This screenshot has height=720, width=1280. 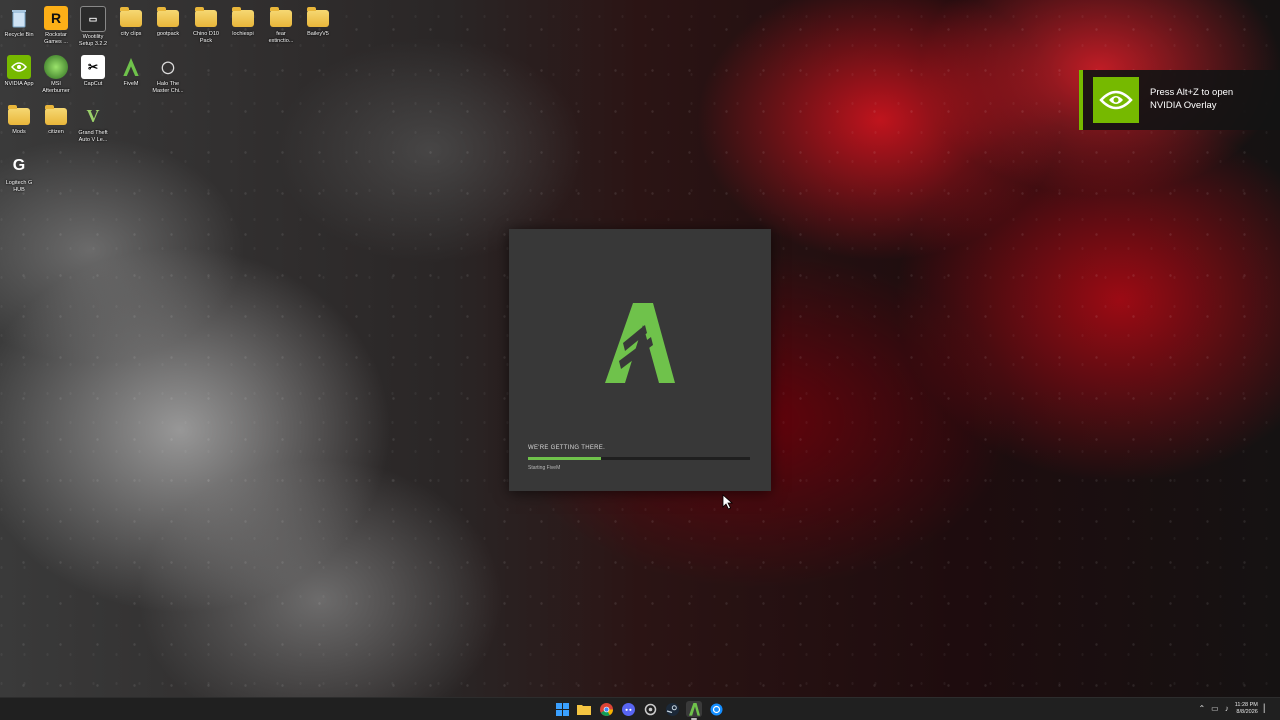 What do you see at coordinates (19, 165) in the screenshot?
I see `logitech-ghub-icon: G` at bounding box center [19, 165].